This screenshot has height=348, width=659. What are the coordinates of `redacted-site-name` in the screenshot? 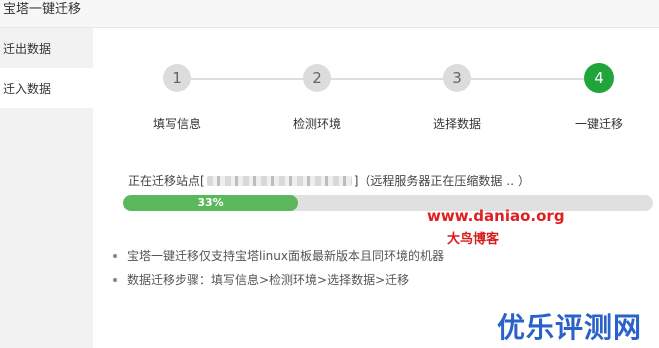 It's located at (279, 181).